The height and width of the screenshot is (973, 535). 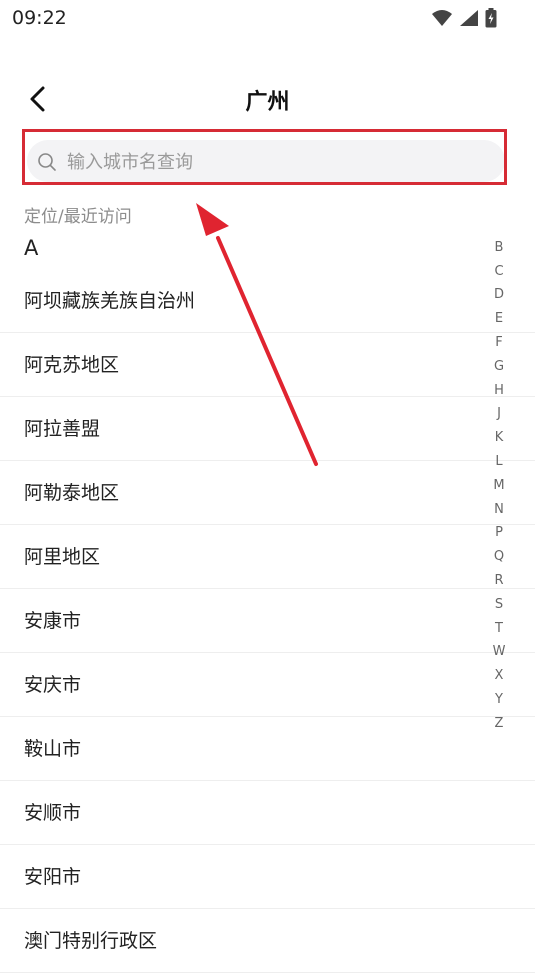 I want to click on city-item: 阿克苏地区, so click(x=267, y=365).